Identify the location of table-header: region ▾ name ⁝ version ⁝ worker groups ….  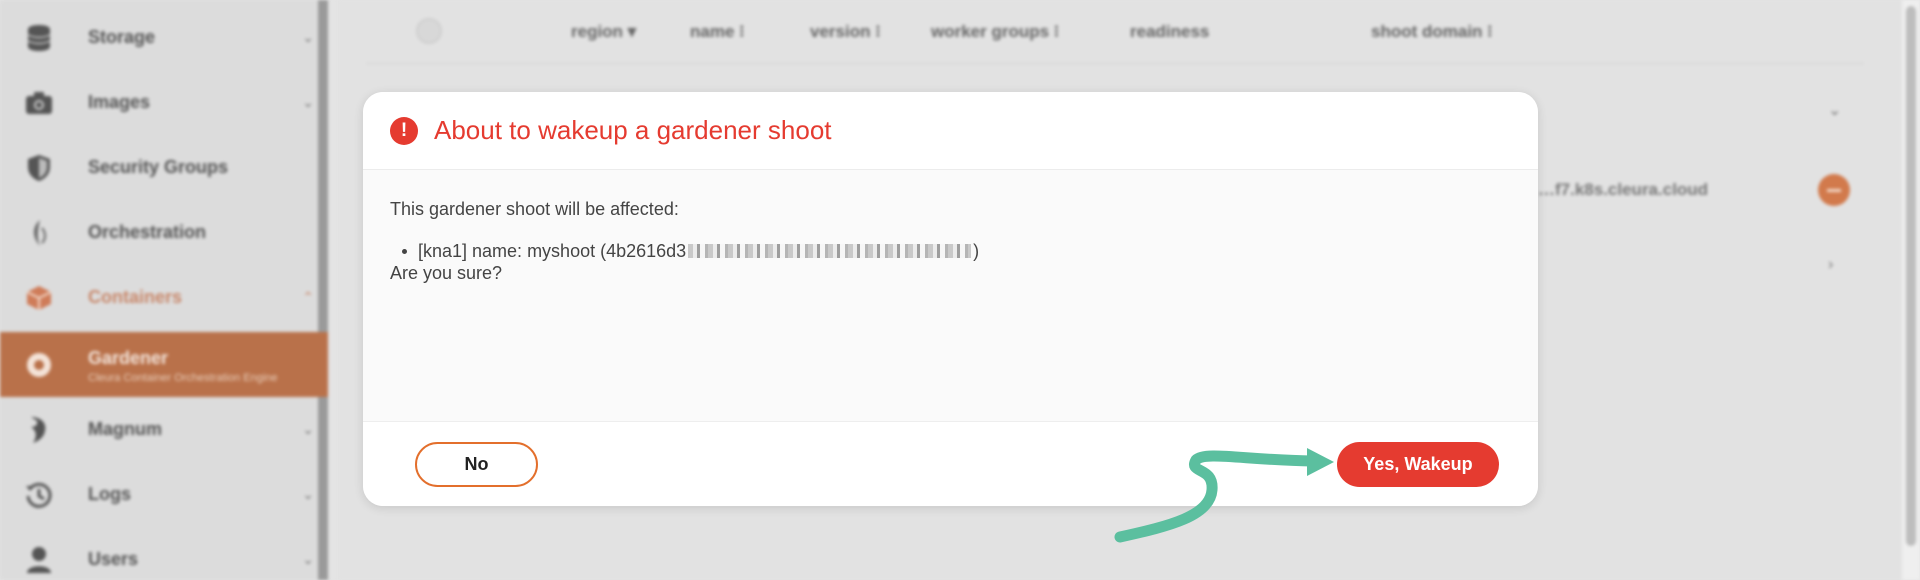
(1115, 32).